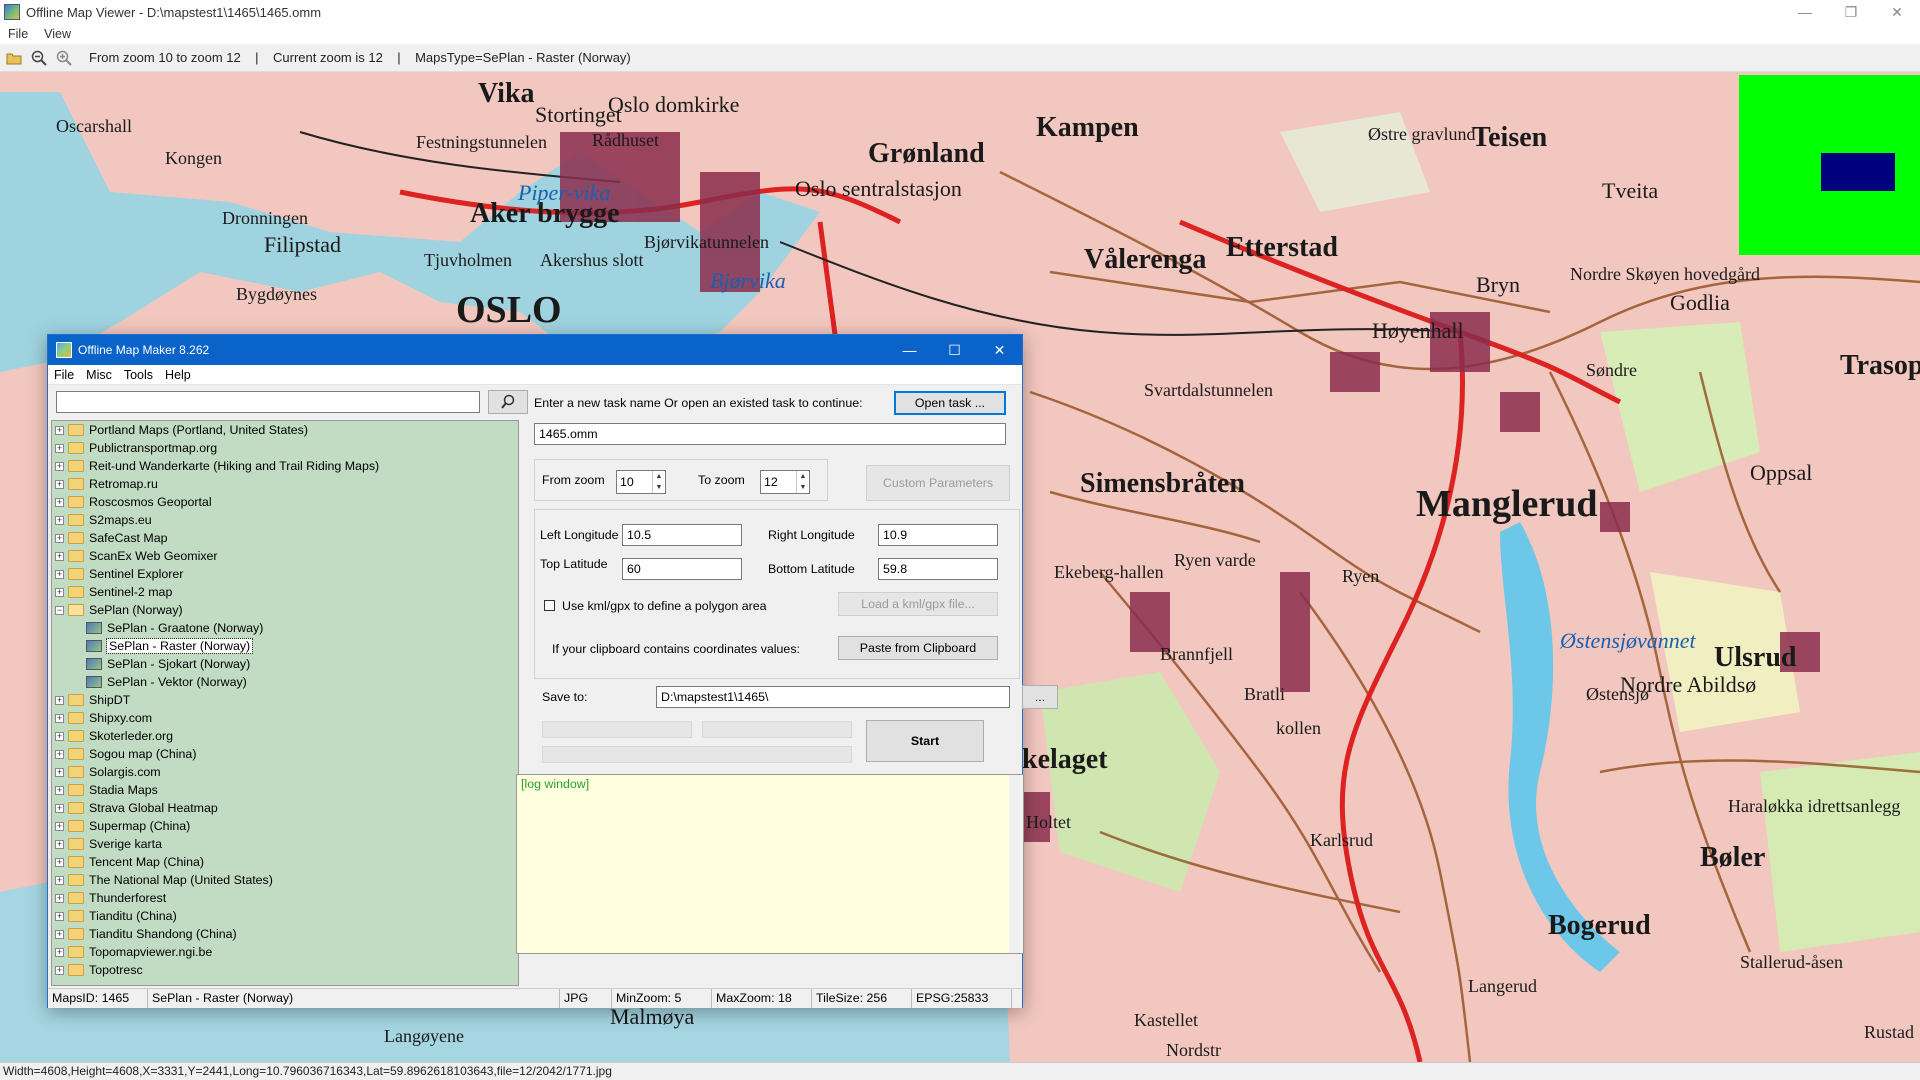 This screenshot has width=1920, height=1080. I want to click on dialog-menu-file: File, so click(64, 375).